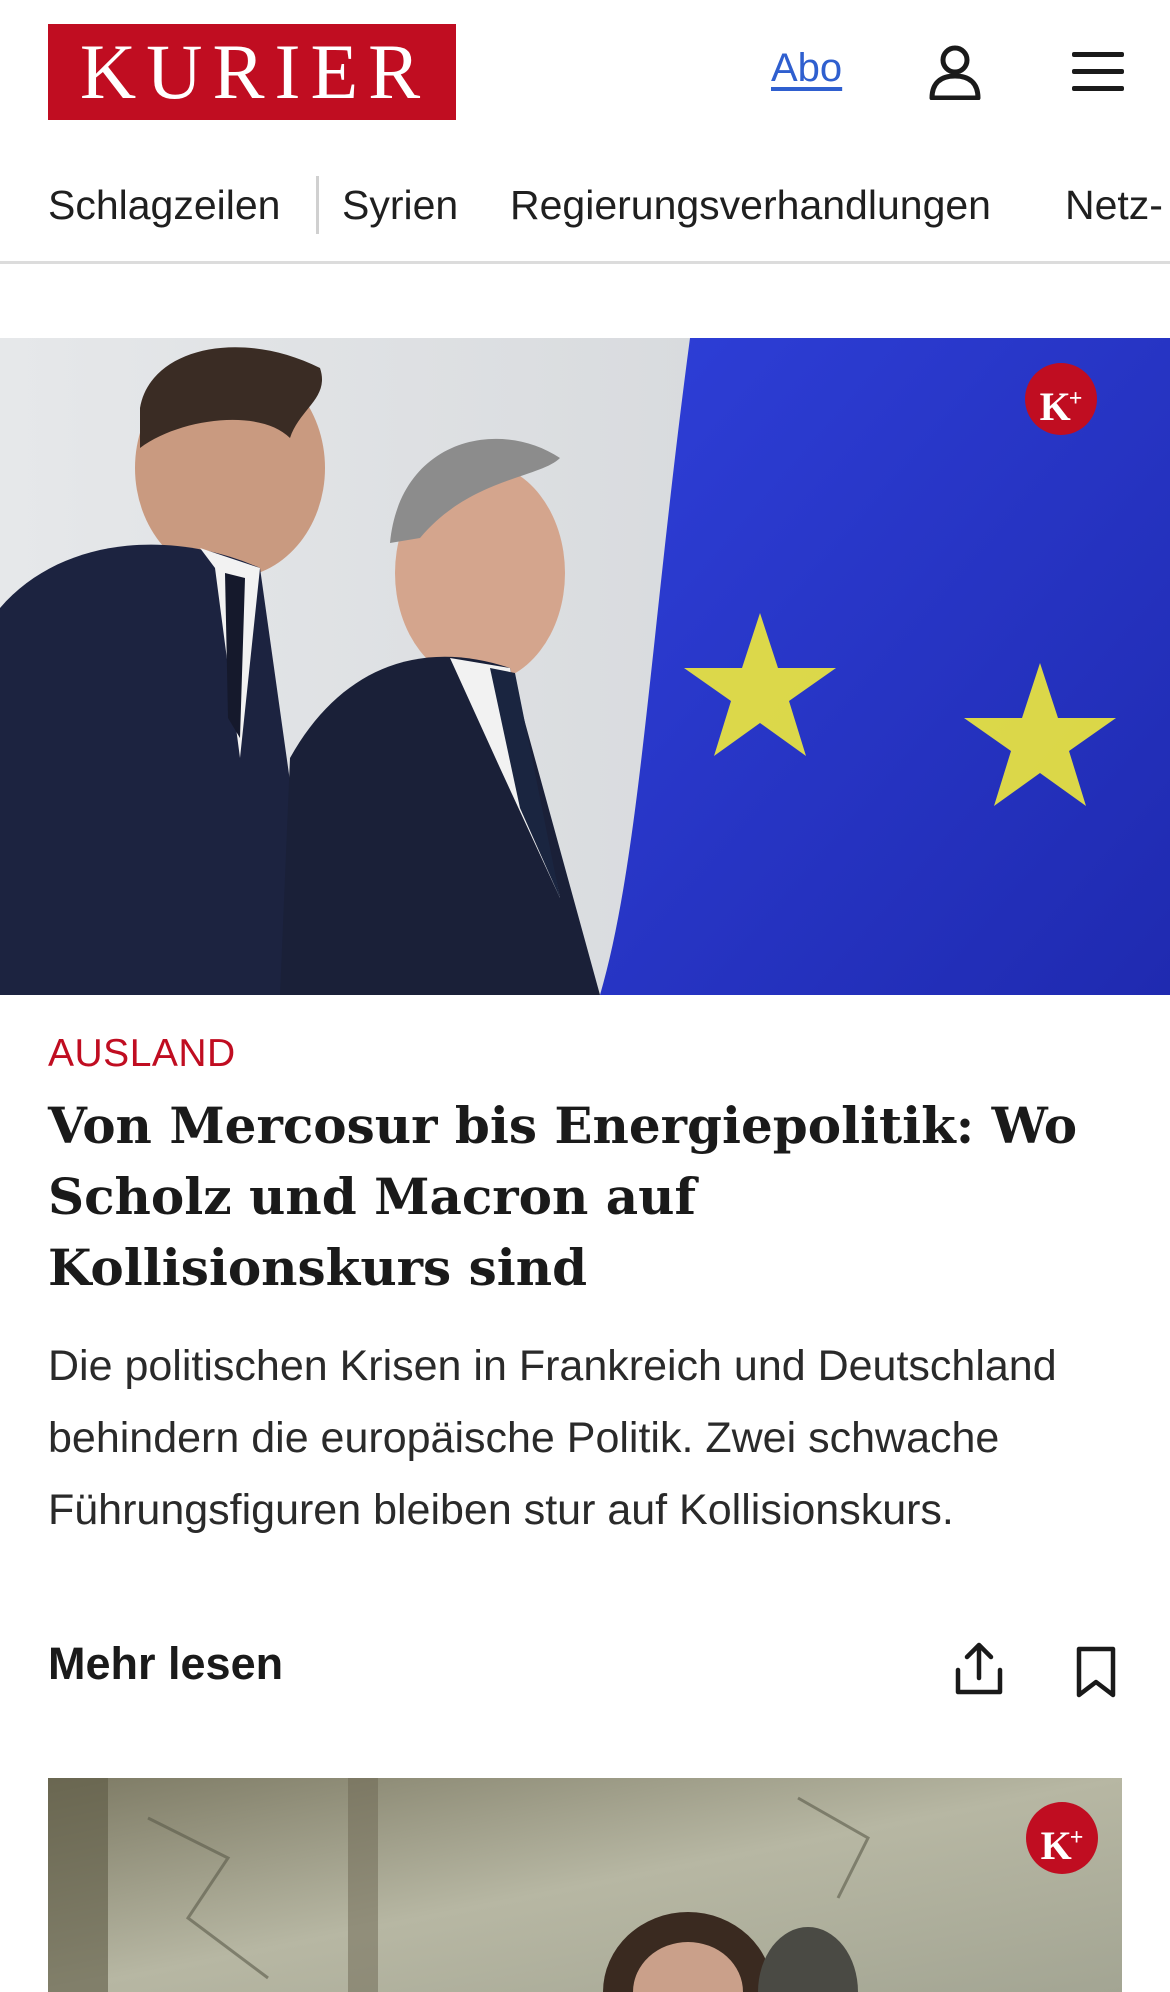  What do you see at coordinates (317, 205) in the screenshot?
I see `nav-divider` at bounding box center [317, 205].